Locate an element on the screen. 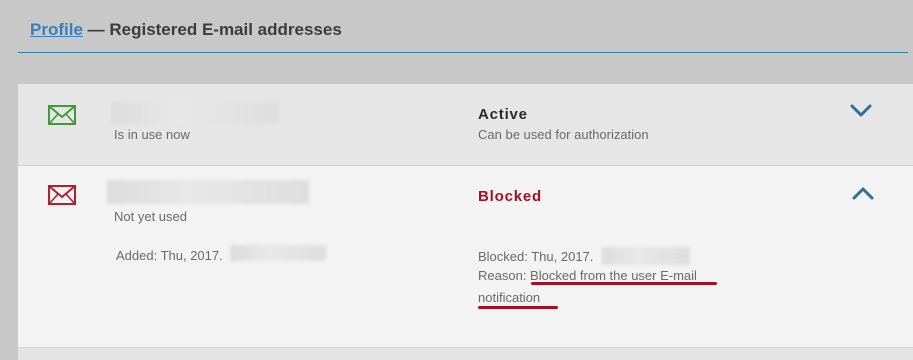 The height and width of the screenshot is (360, 913). email-usage-text: Not yet used is located at coordinates (150, 216).